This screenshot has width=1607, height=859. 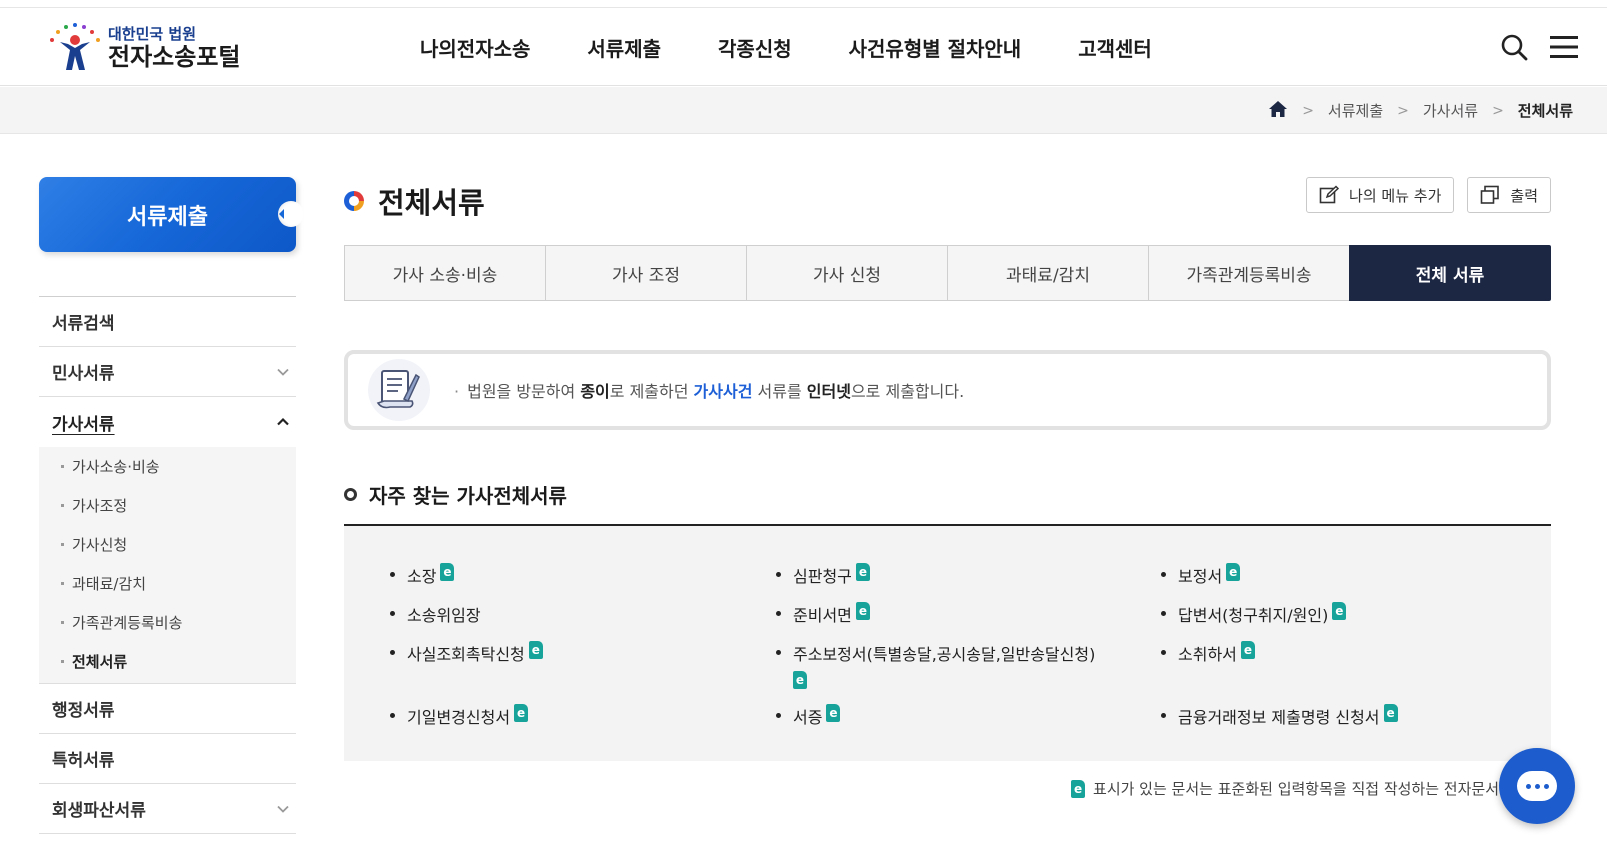 I want to click on court-logo-icon, so click(x=77, y=48).